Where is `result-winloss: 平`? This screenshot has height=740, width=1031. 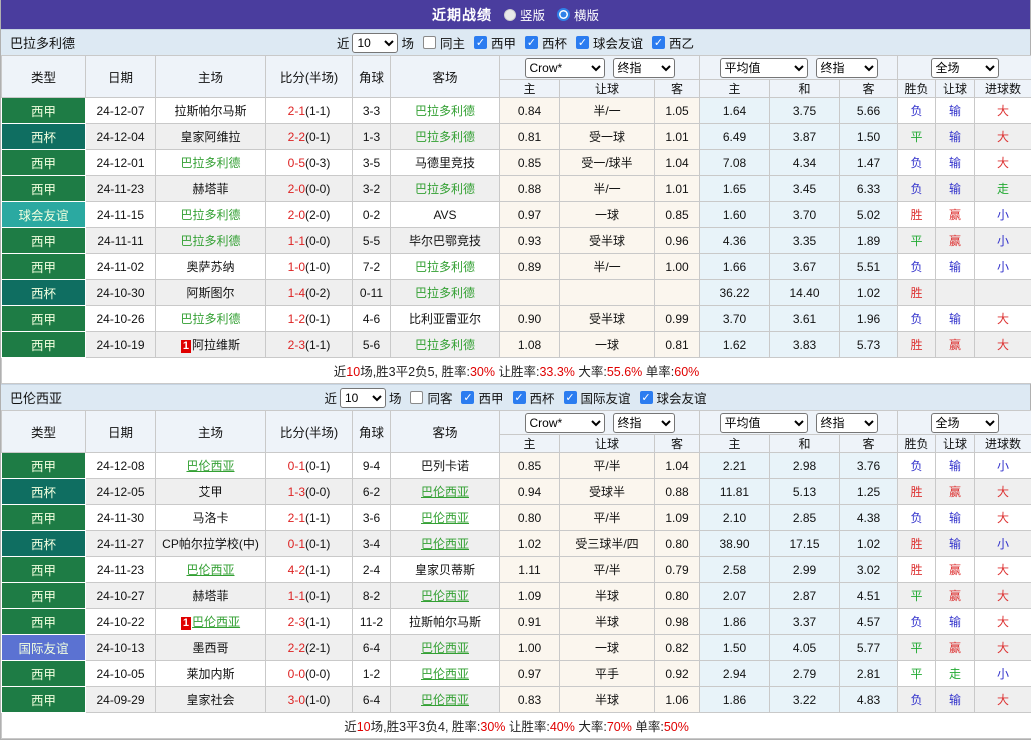
result-winloss: 平 is located at coordinates (917, 674).